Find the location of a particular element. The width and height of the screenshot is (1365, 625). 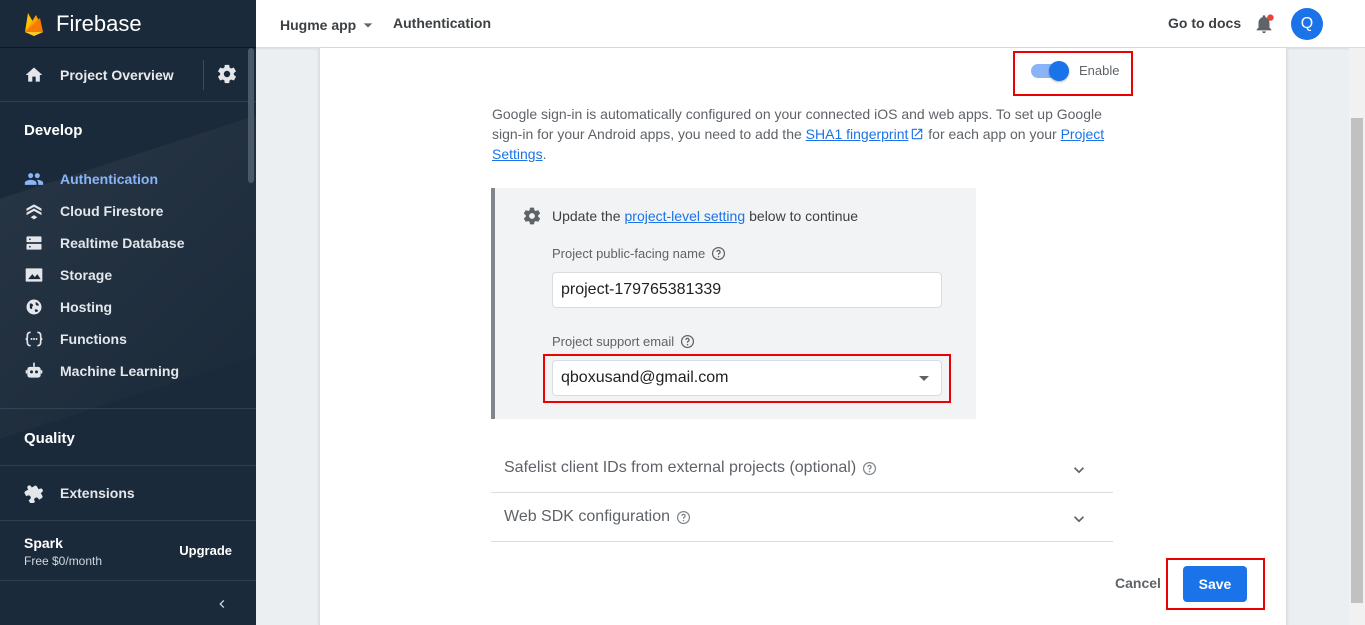

sidebar-item-label: Functions is located at coordinates (93, 339).